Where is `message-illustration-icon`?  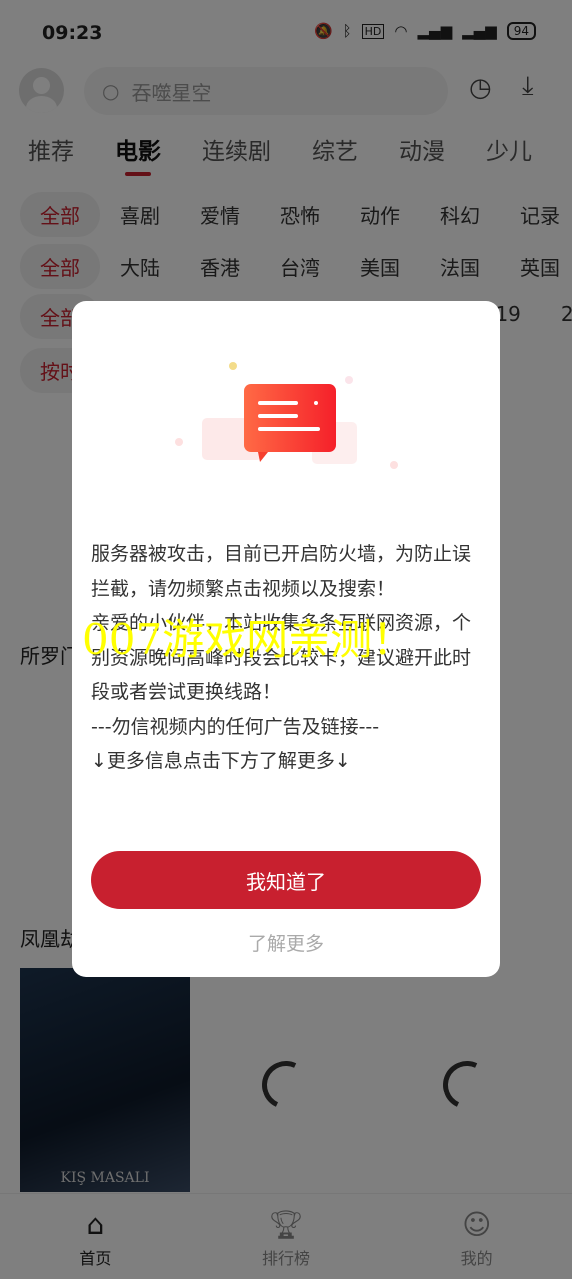
message-illustration-icon is located at coordinates (286, 415).